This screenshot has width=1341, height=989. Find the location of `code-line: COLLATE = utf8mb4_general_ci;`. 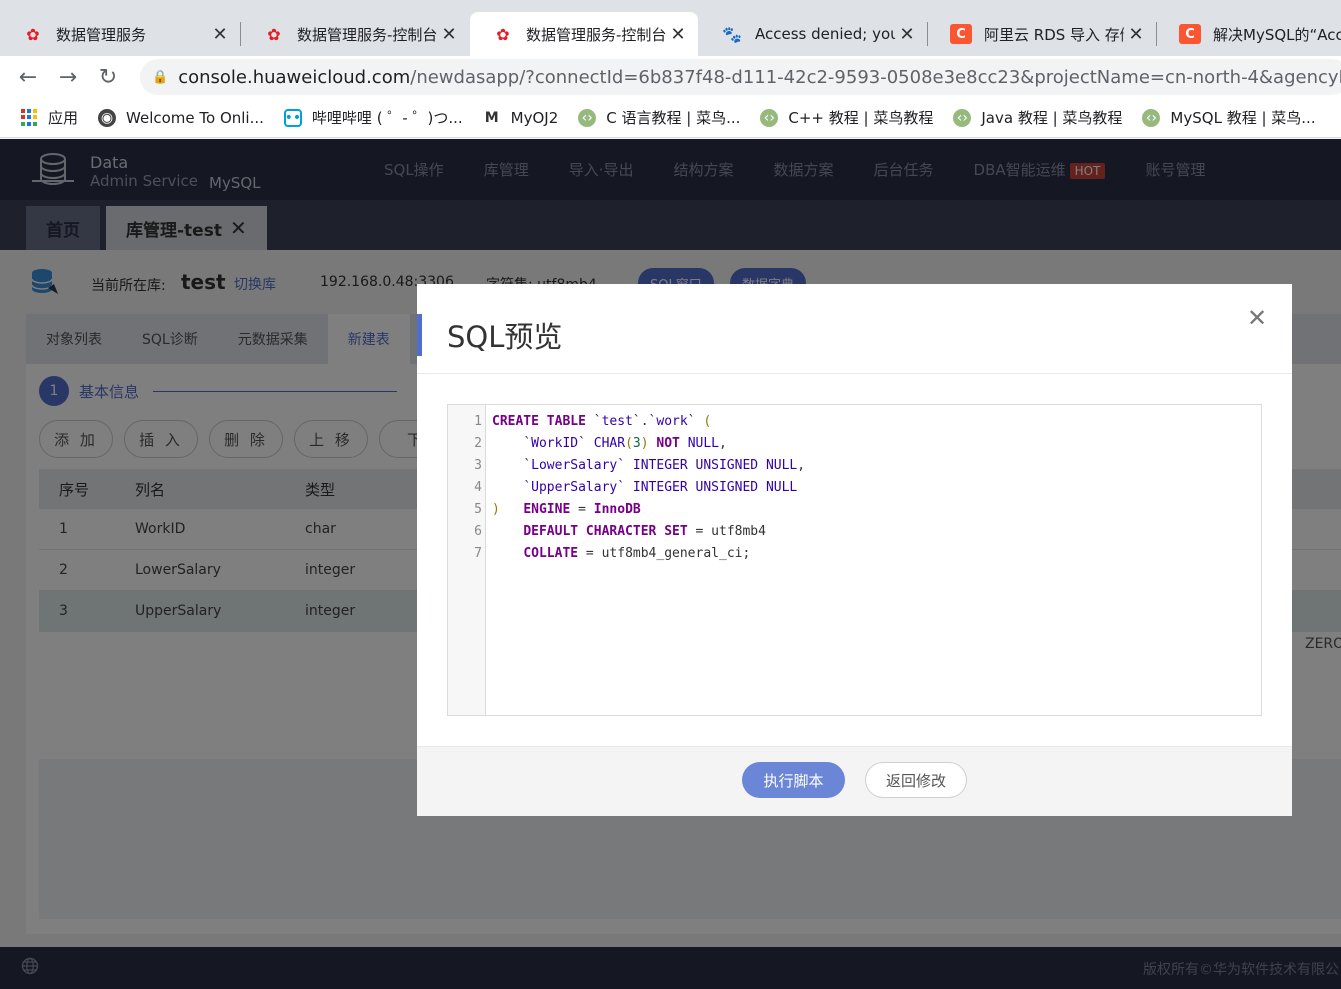

code-line: COLLATE = utf8mb4_general_ci; is located at coordinates (637, 553).